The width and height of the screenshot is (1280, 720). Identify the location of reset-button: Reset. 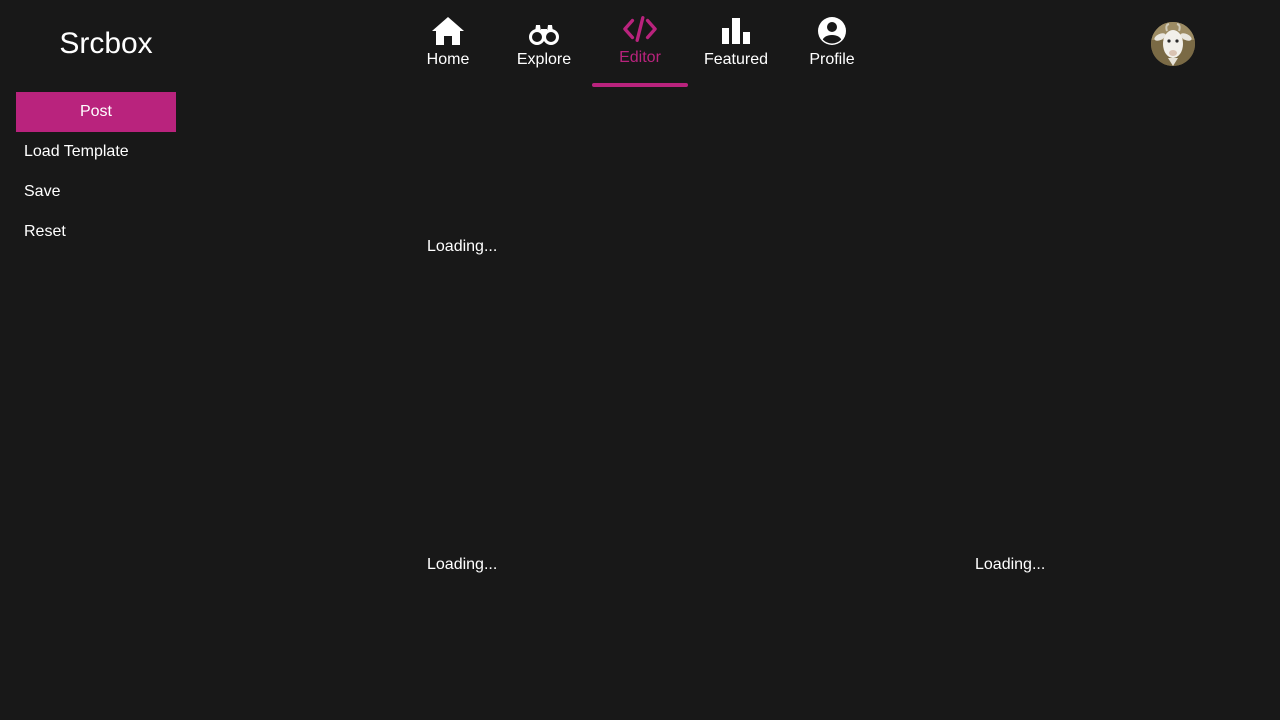
(96, 232).